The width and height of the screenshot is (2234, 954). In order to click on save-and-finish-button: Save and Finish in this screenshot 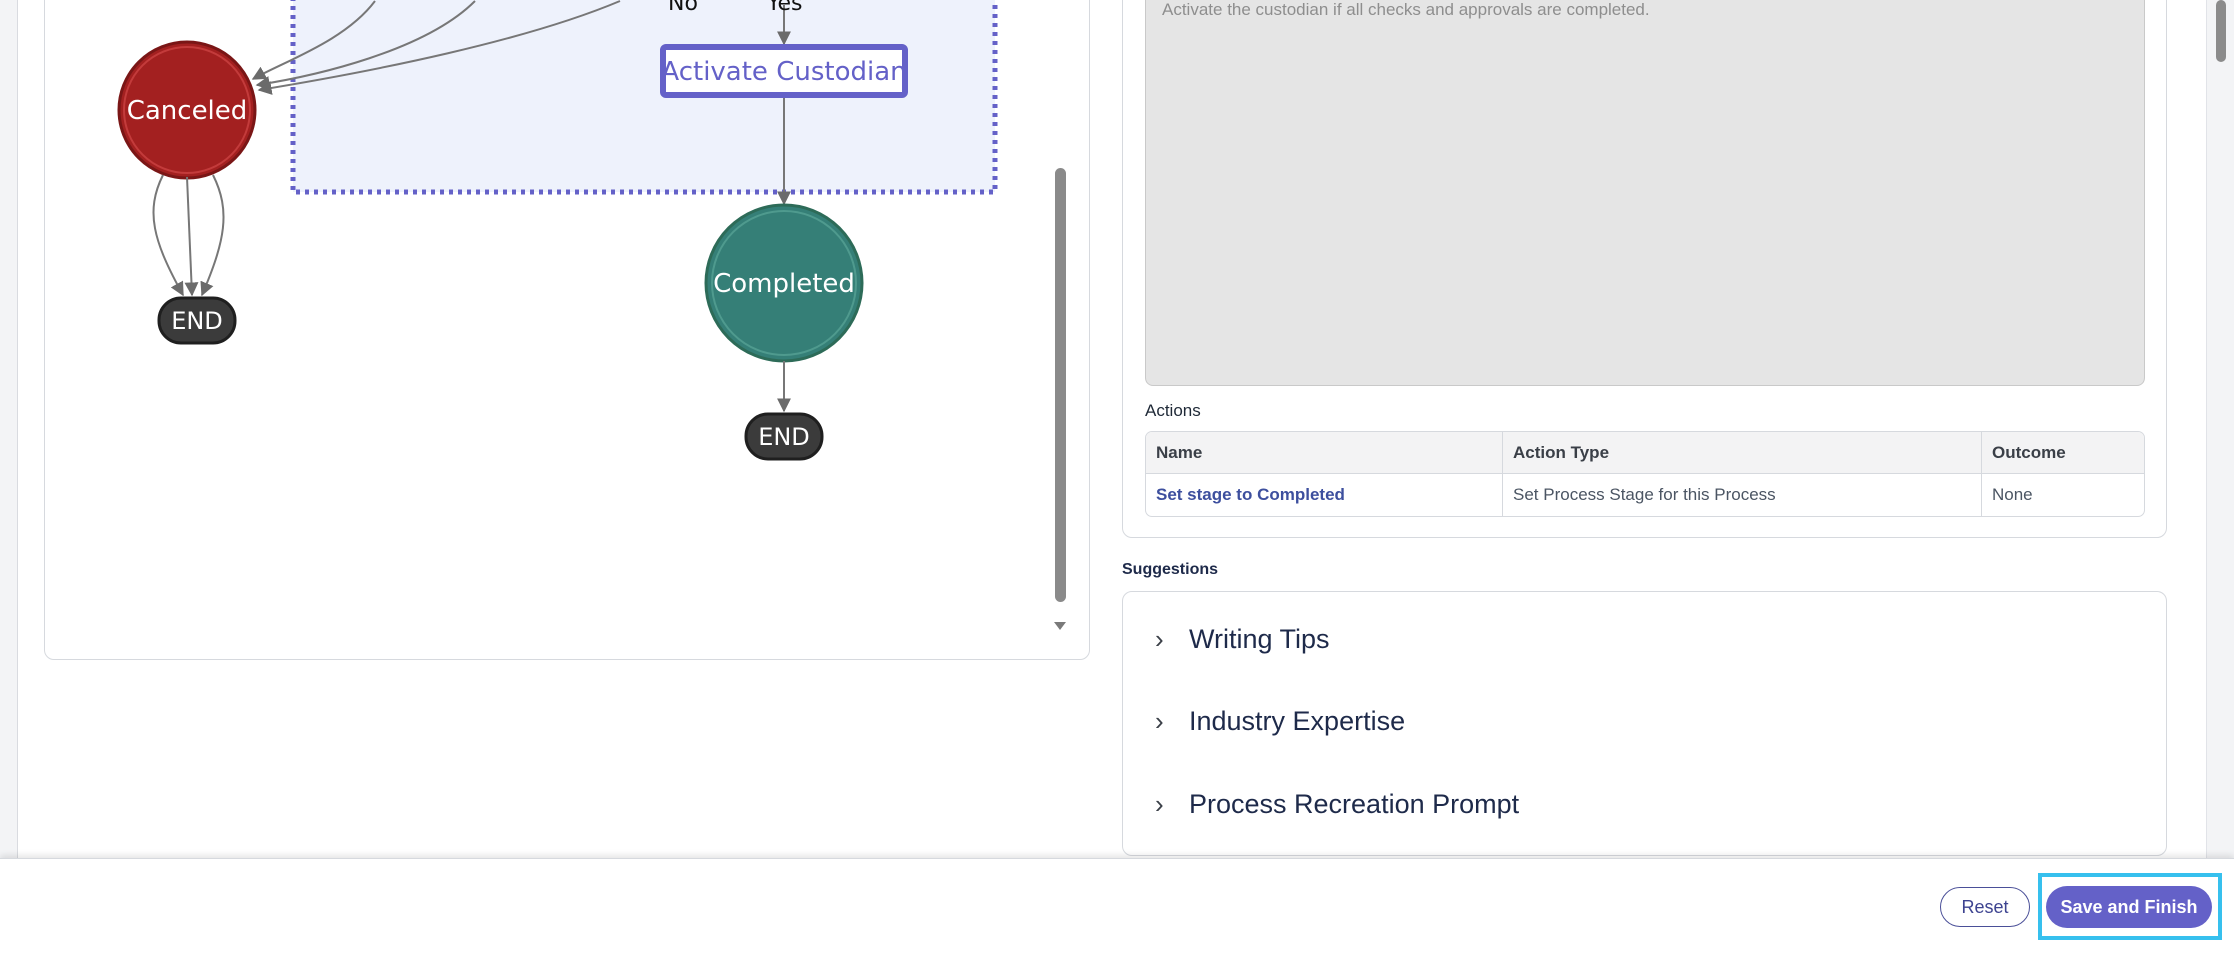, I will do `click(2129, 907)`.